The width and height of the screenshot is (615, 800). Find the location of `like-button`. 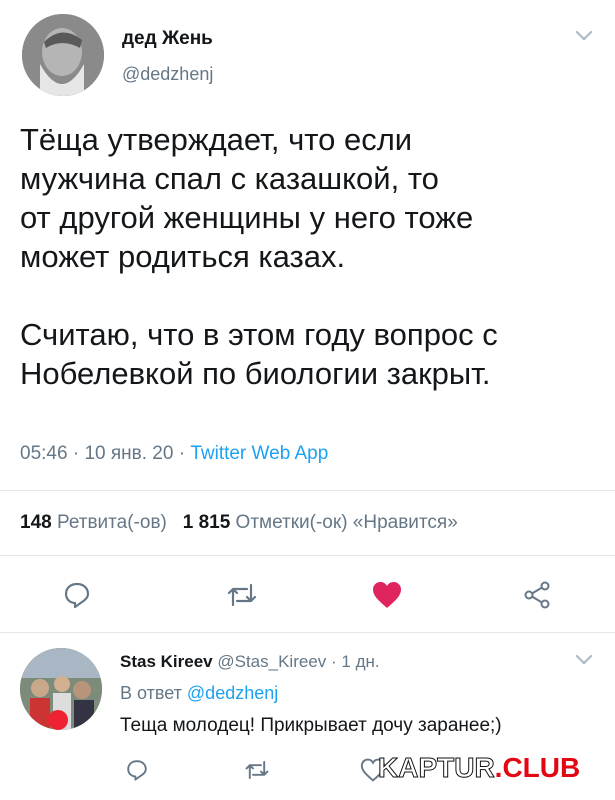

like-button is located at coordinates (387, 597).